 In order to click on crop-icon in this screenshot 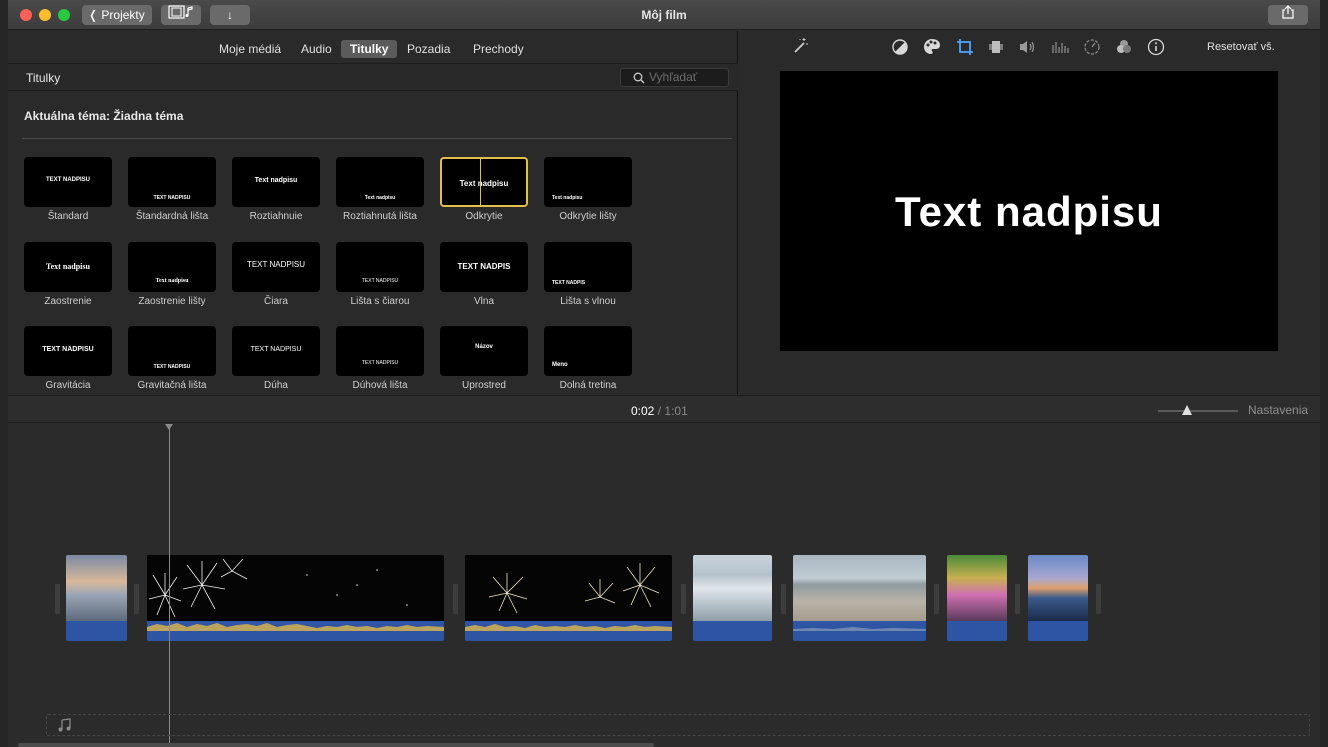, I will do `click(965, 48)`.